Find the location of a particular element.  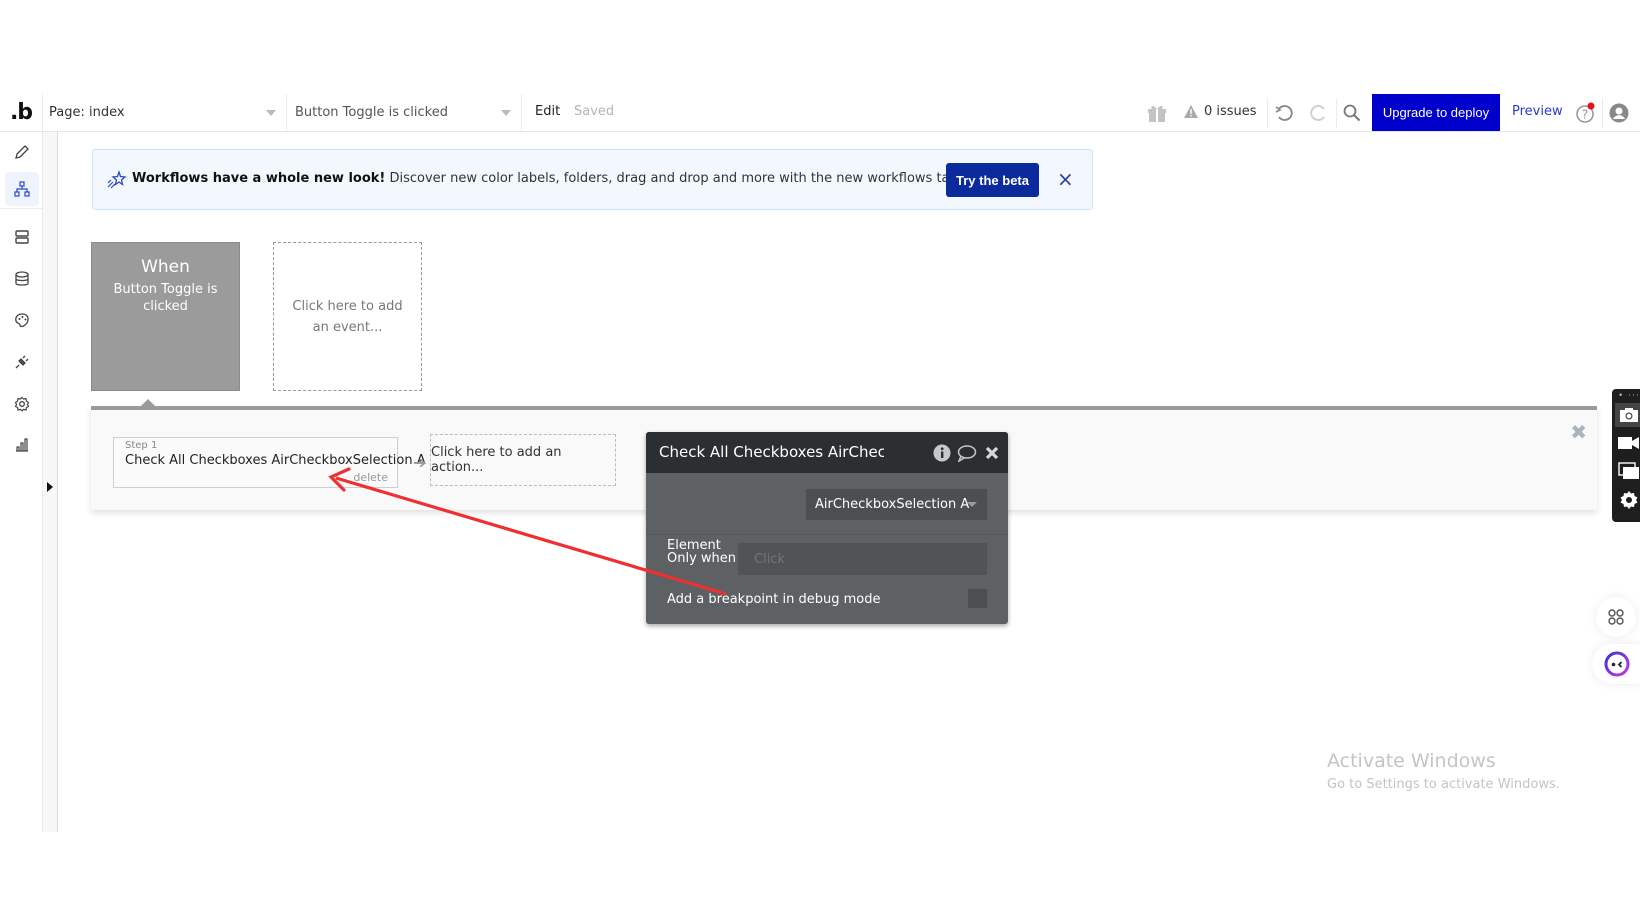

arrow-right-icon: ➔ is located at coordinates (420, 462).